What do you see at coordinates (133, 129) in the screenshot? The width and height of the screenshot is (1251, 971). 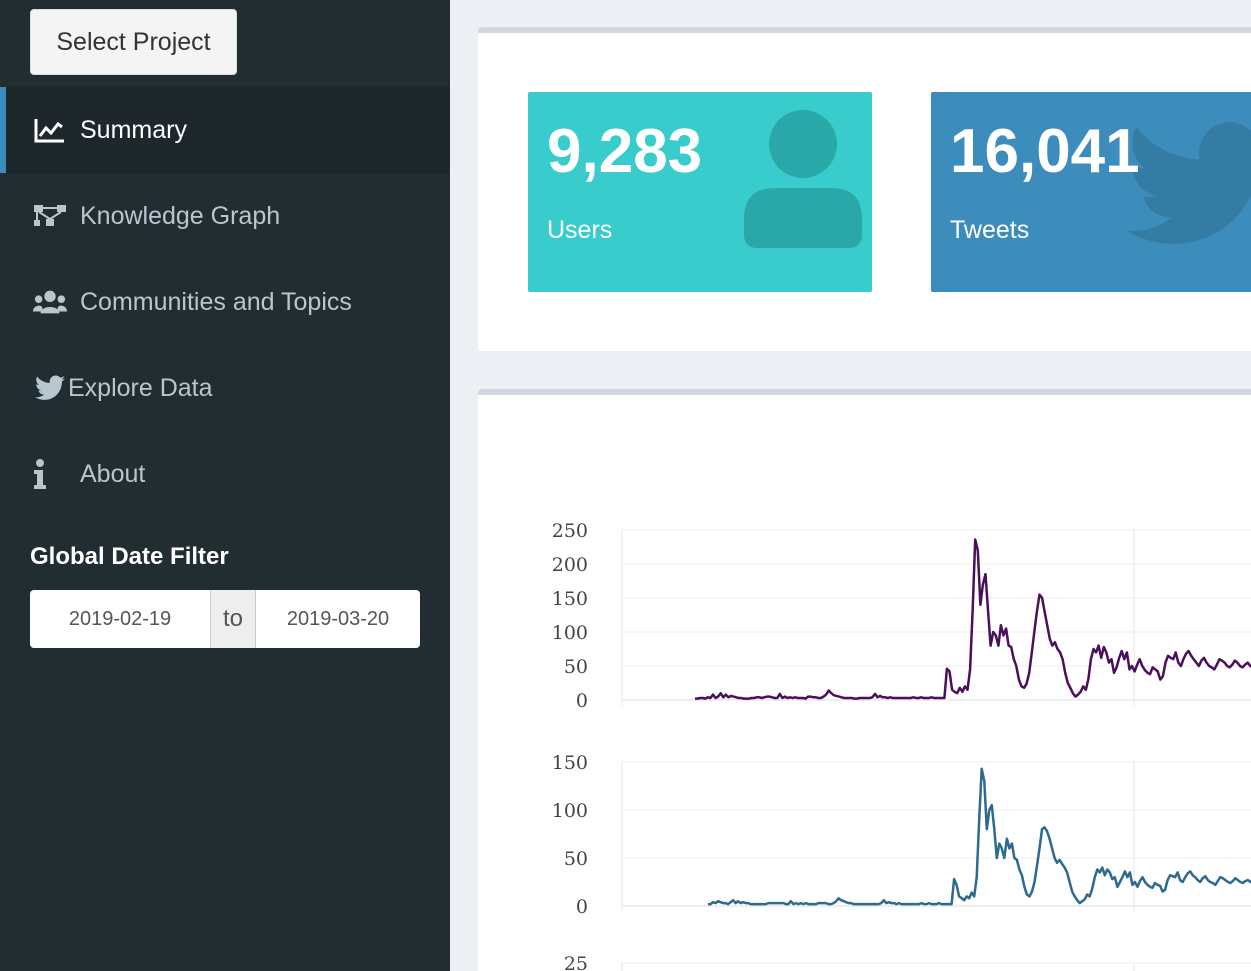 I see `sidebar-item-label: Summary` at bounding box center [133, 129].